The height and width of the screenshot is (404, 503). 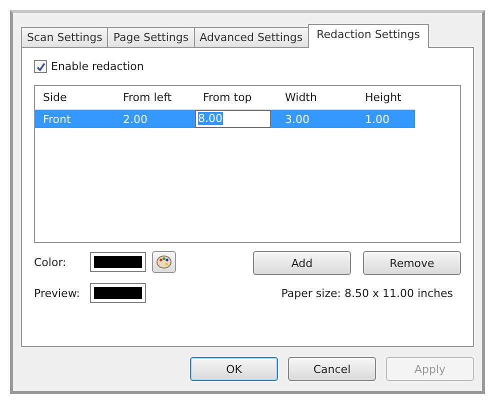 What do you see at coordinates (97, 66) in the screenshot?
I see `checkbox-label: Enable redaction` at bounding box center [97, 66].